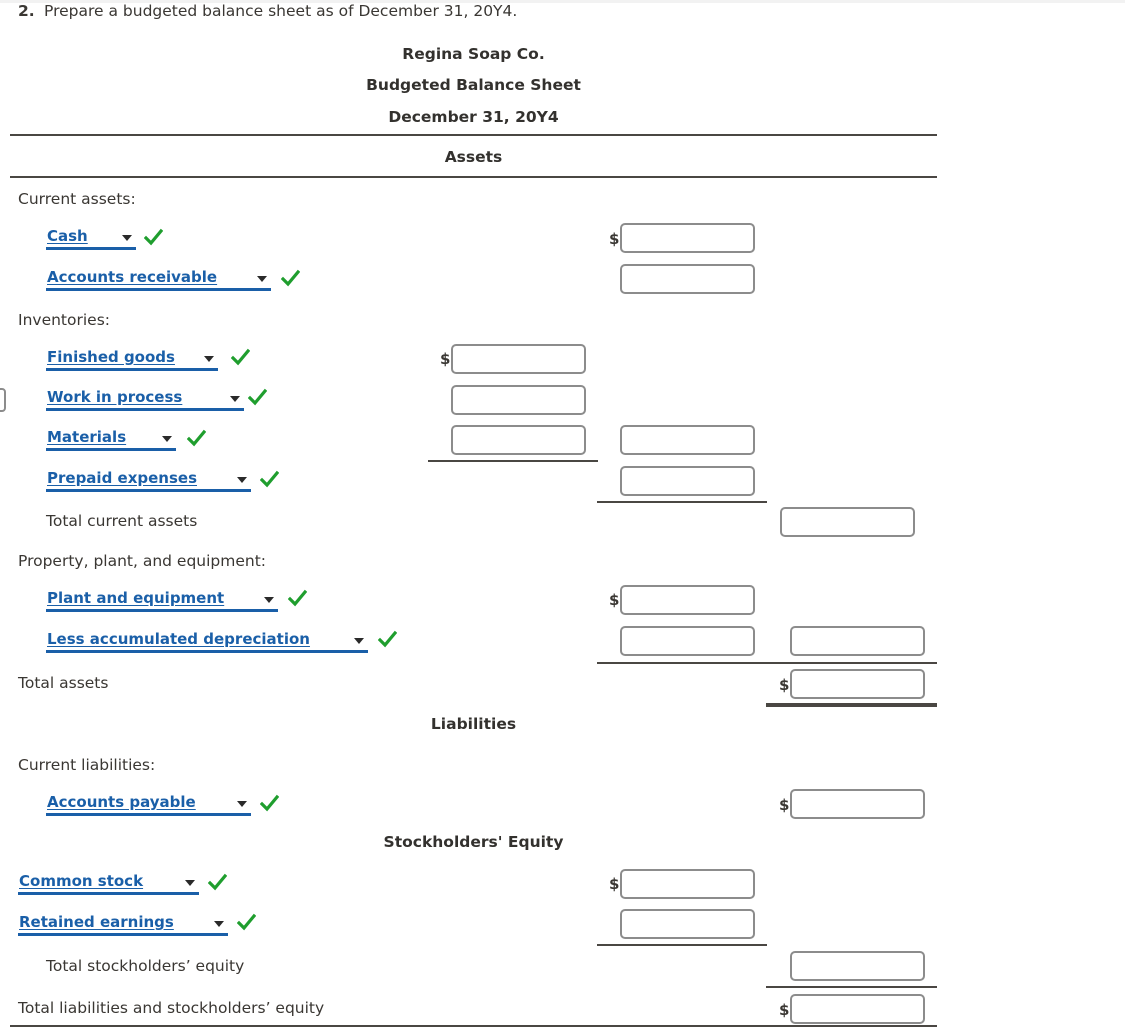 The width and height of the screenshot is (1125, 1029). Describe the element at coordinates (687, 924) in the screenshot. I see `input-retained-earnings-amount` at that location.